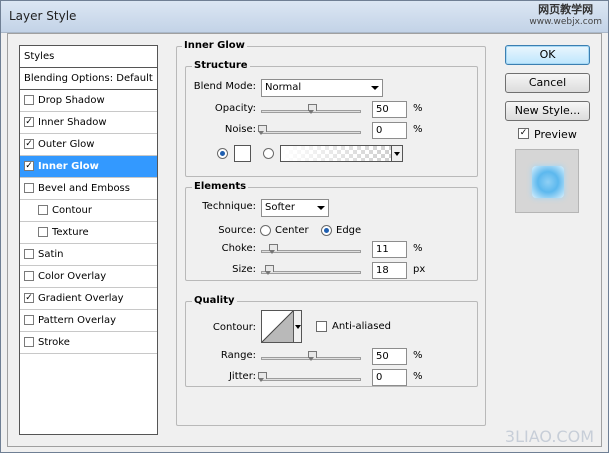 The width and height of the screenshot is (609, 453). What do you see at coordinates (418, 108) in the screenshot?
I see `opacity-unit: %` at bounding box center [418, 108].